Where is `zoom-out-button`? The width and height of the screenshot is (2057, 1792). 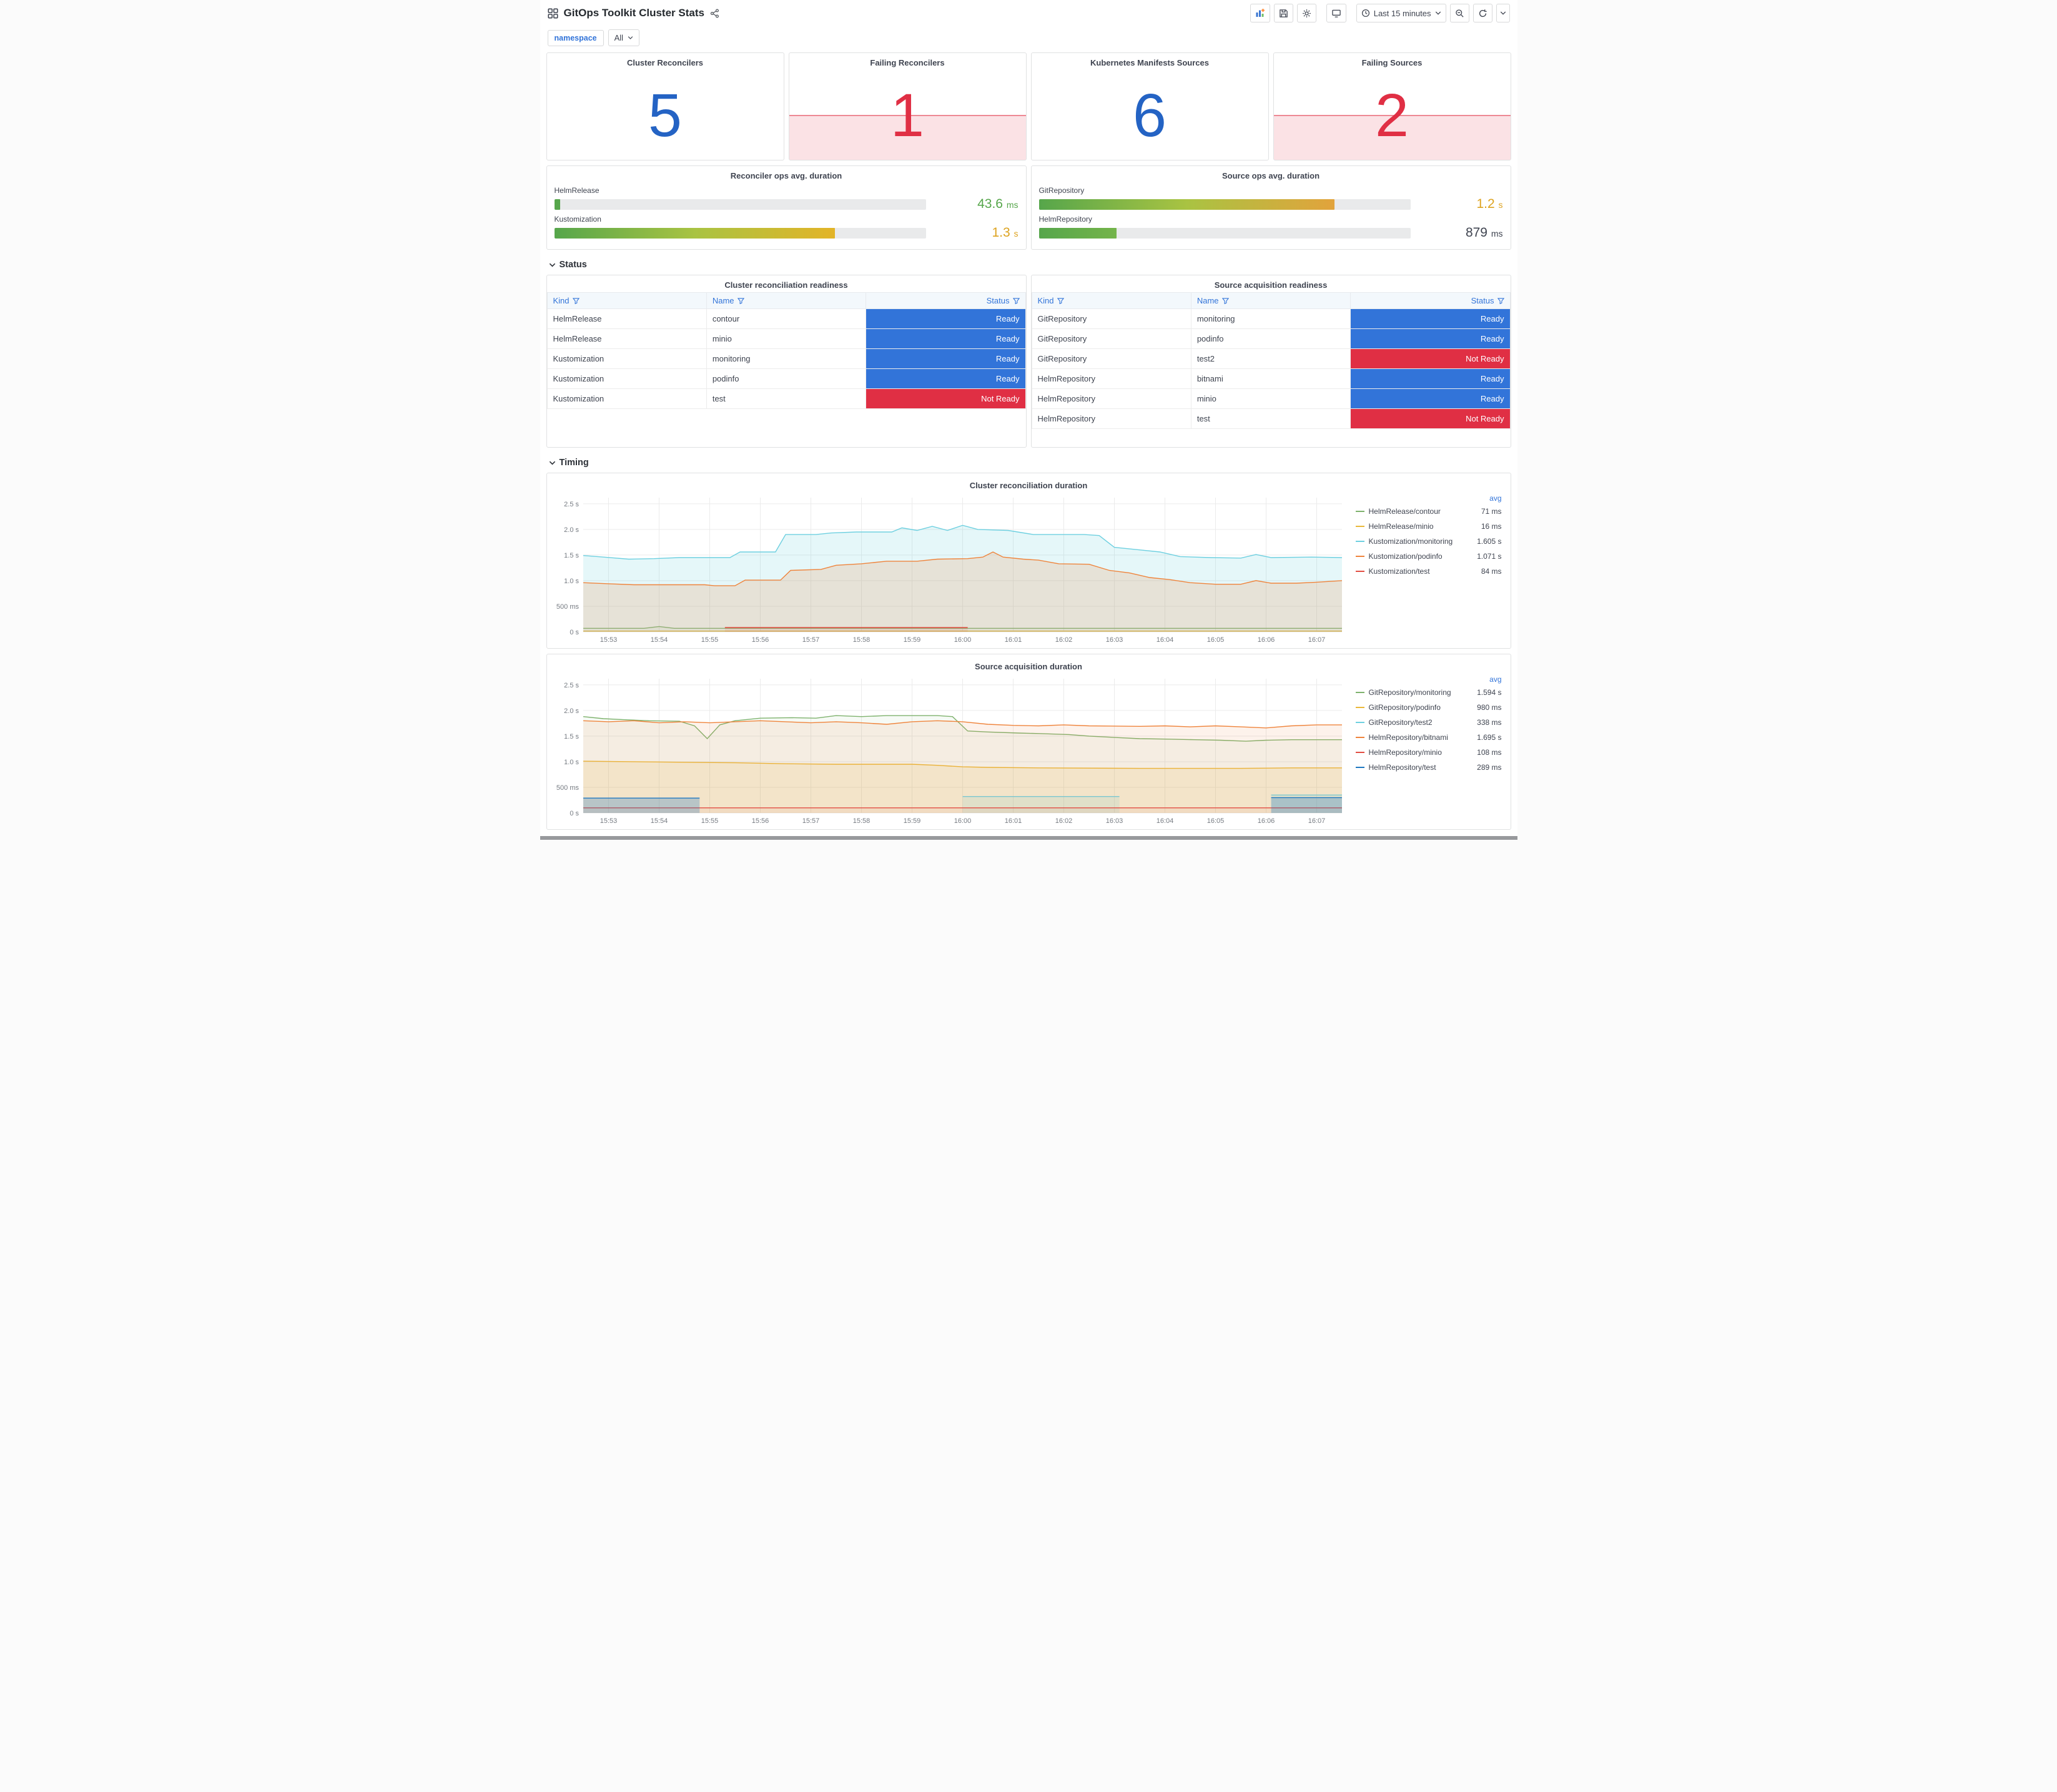 zoom-out-button is located at coordinates (1459, 13).